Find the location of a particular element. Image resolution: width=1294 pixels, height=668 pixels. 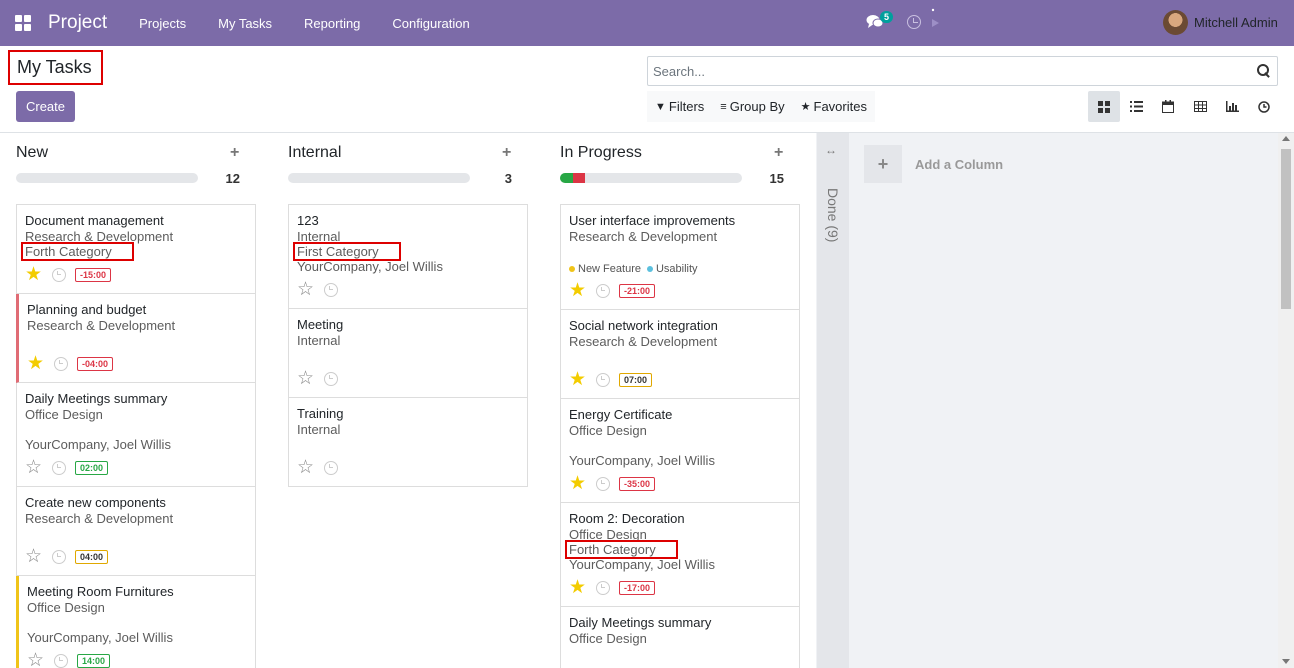

deadline-badge: -15:00 is located at coordinates (93, 275).